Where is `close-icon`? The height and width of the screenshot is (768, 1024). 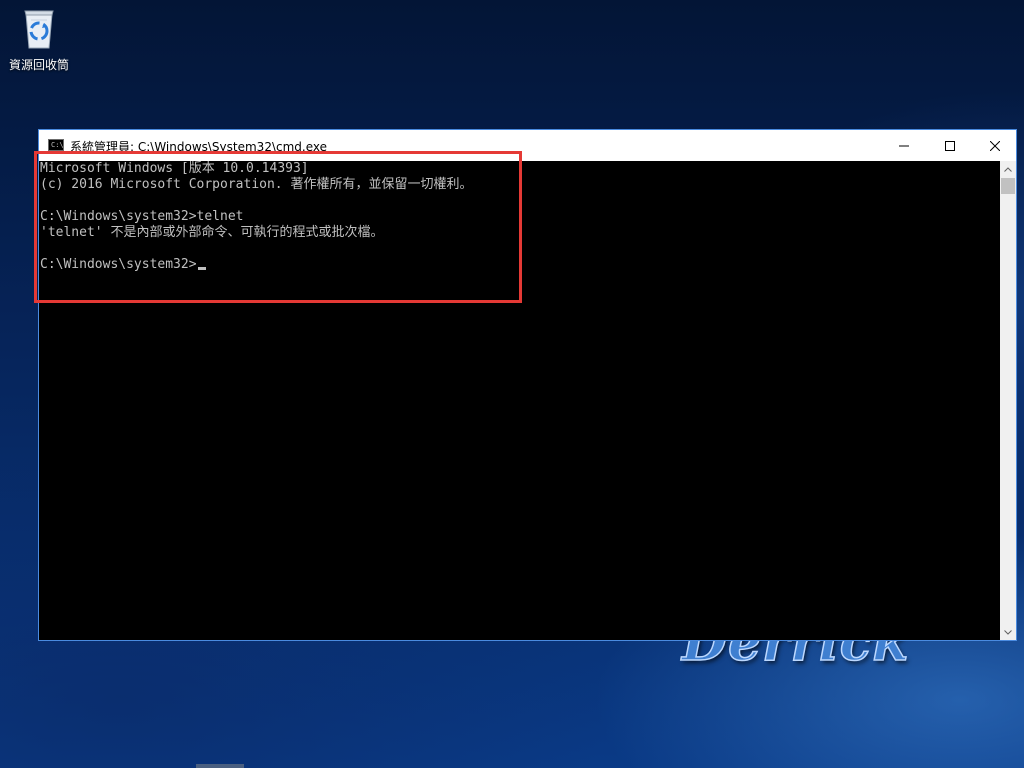 close-icon is located at coordinates (995, 145).